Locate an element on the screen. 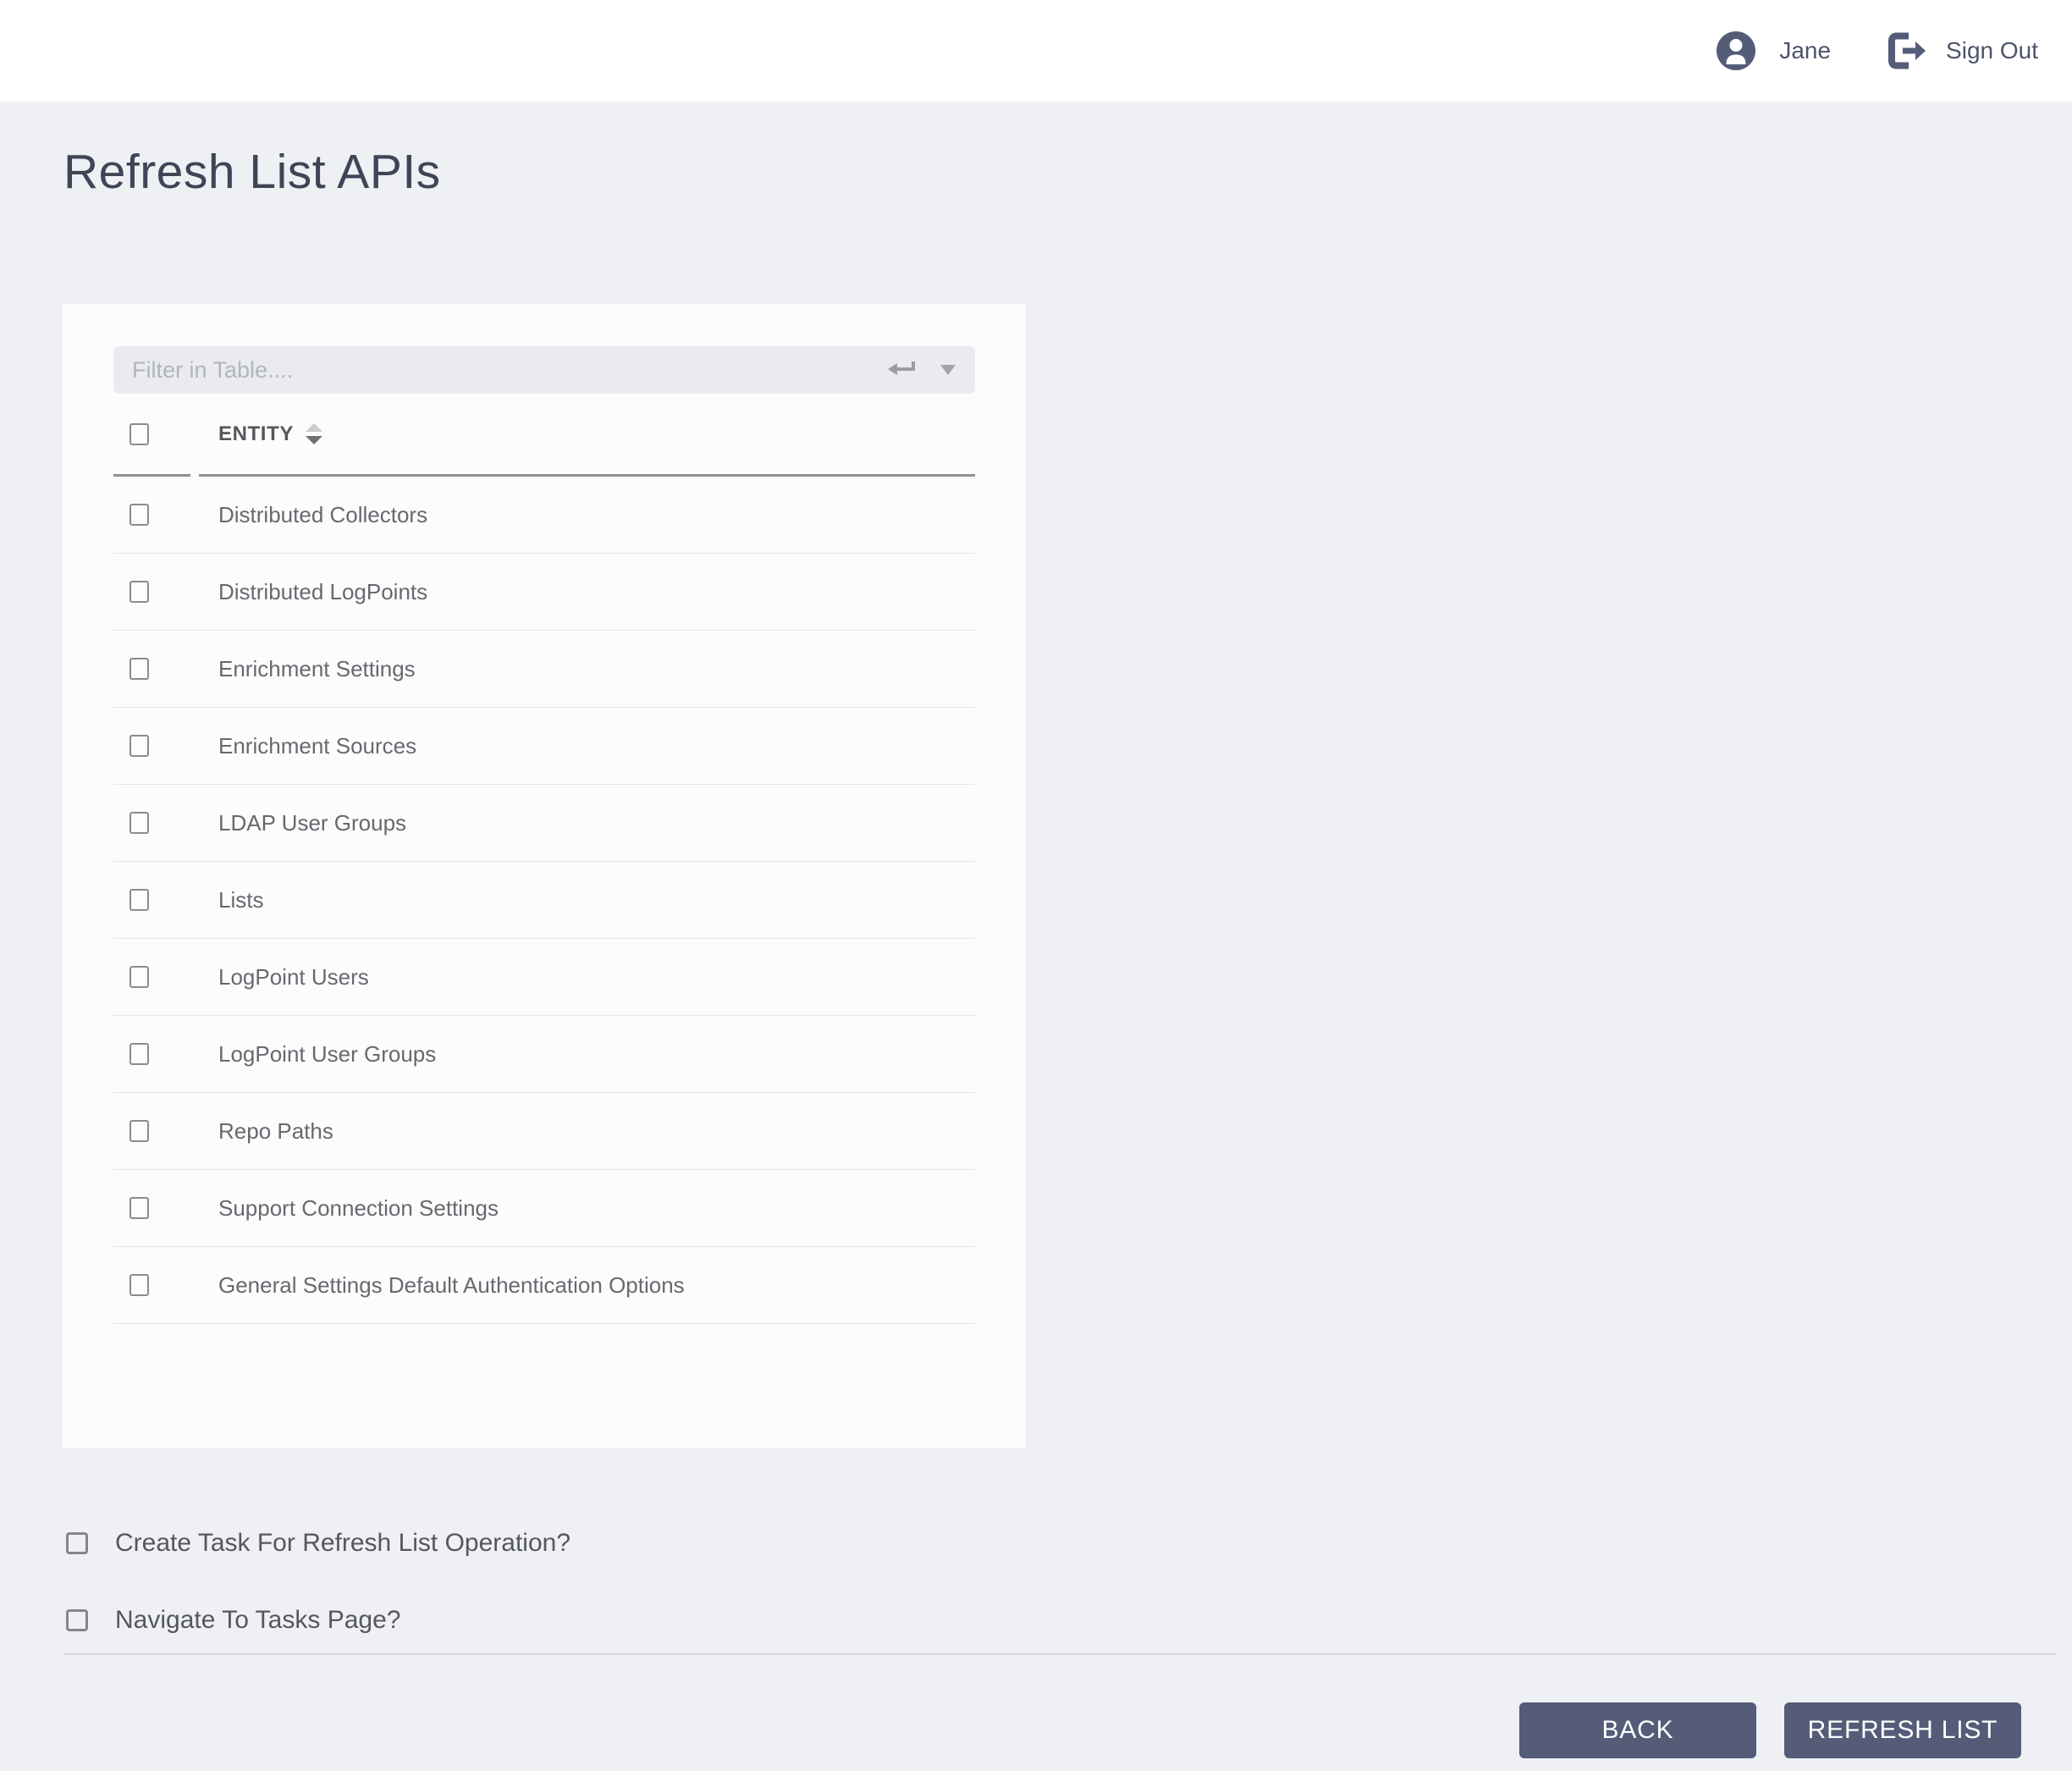 The width and height of the screenshot is (2072, 1771). table-row: Repo Paths is located at coordinates (544, 1131).